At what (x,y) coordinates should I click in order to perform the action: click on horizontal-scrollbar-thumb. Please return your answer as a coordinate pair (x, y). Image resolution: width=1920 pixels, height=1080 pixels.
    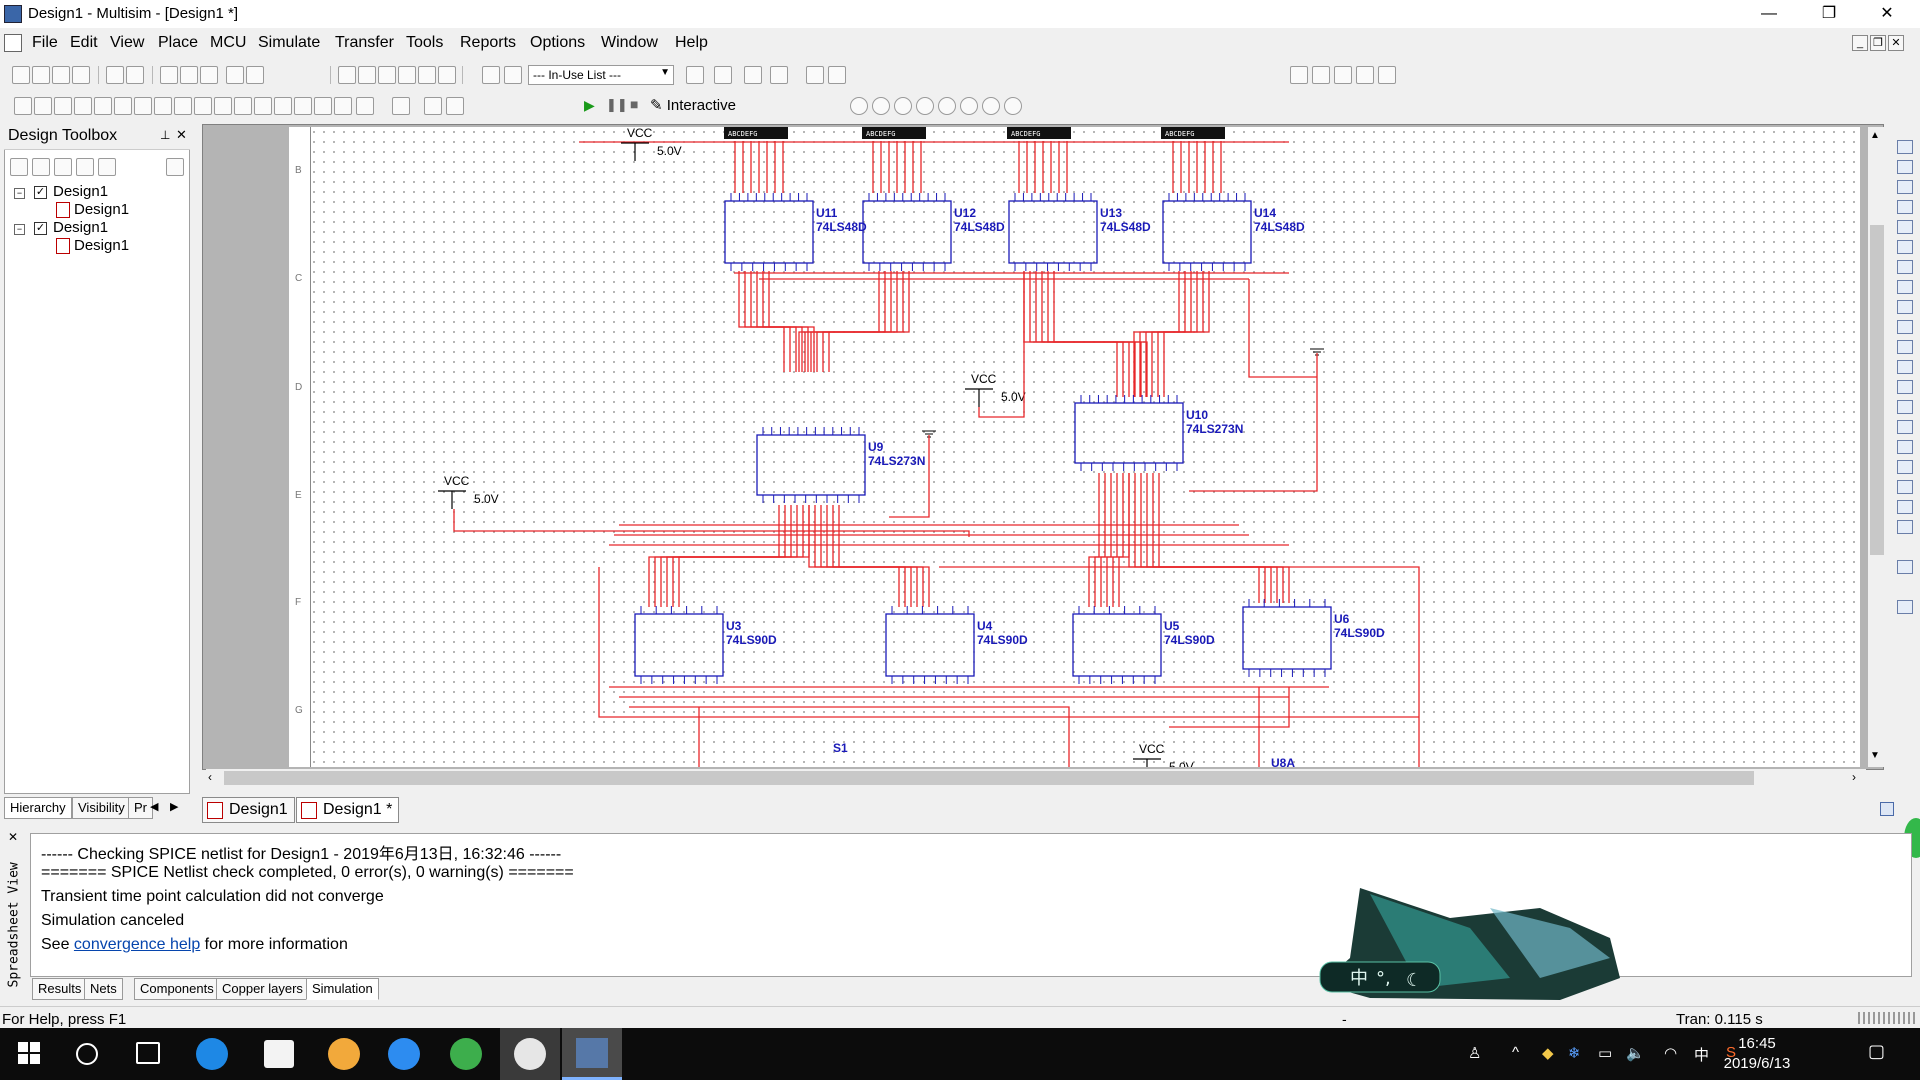
    Looking at the image, I should click on (989, 778).